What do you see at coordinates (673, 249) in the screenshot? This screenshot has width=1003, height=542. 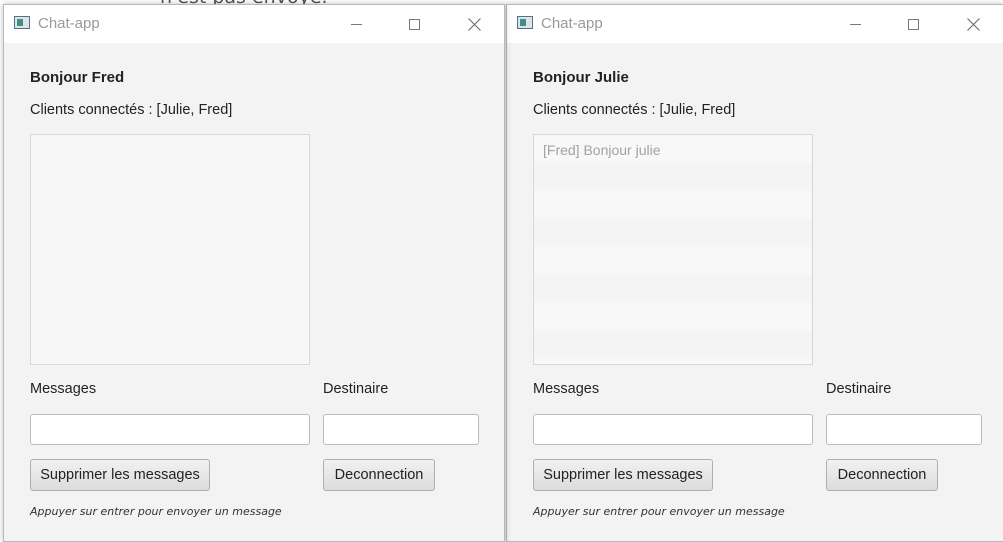 I see `message-list: [Fred] Bonjour julie` at bounding box center [673, 249].